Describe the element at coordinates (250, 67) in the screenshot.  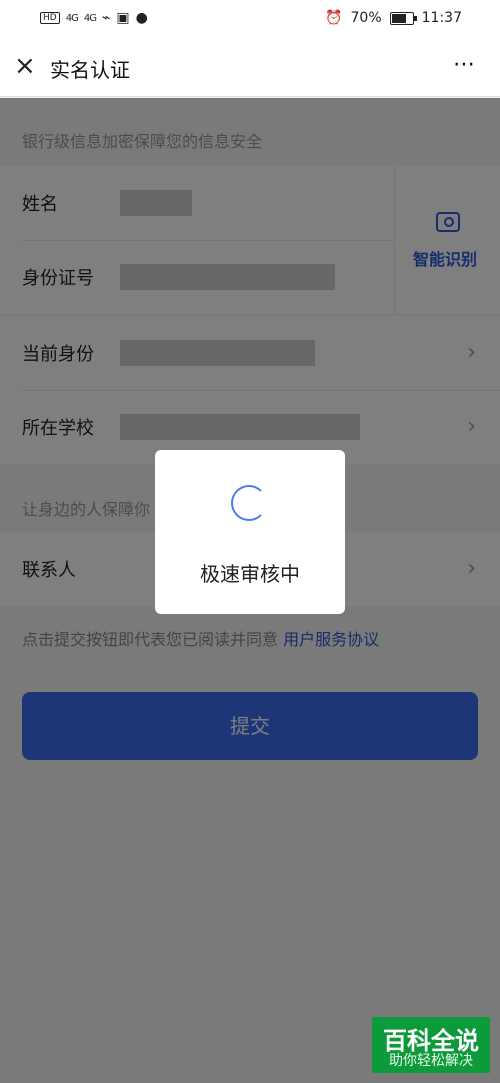
I see `title-bar: × 实名认证 ⋯` at that location.